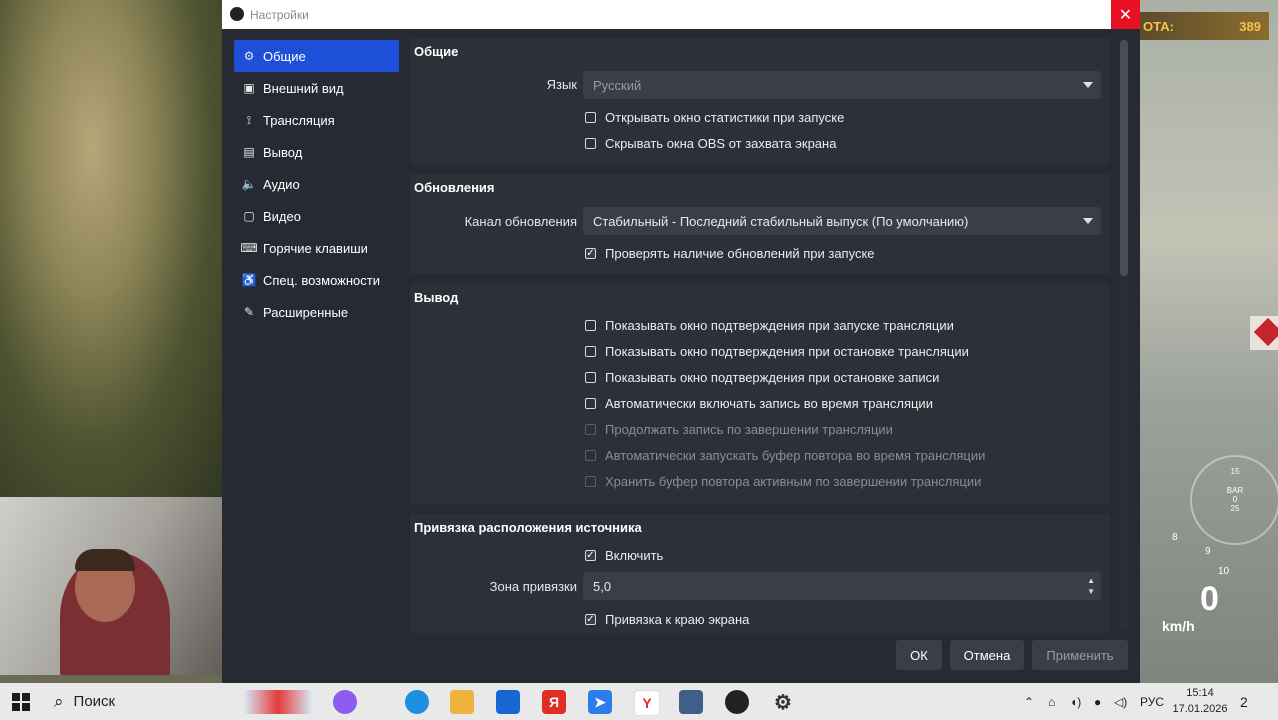 This screenshot has width=1278, height=720. What do you see at coordinates (508, 702) in the screenshot?
I see `store-icon` at bounding box center [508, 702].